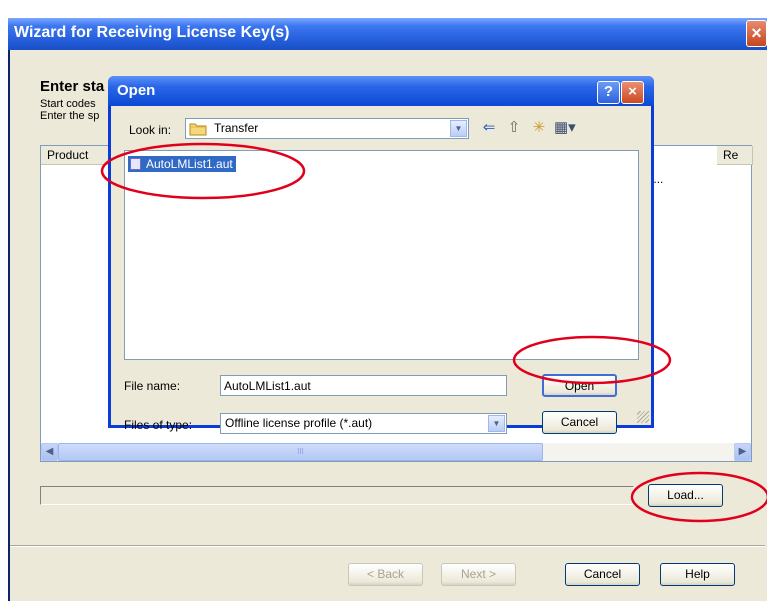 The width and height of the screenshot is (767, 601). Describe the element at coordinates (189, 164) in the screenshot. I see `file-name: AutoLMList1.aut` at that location.